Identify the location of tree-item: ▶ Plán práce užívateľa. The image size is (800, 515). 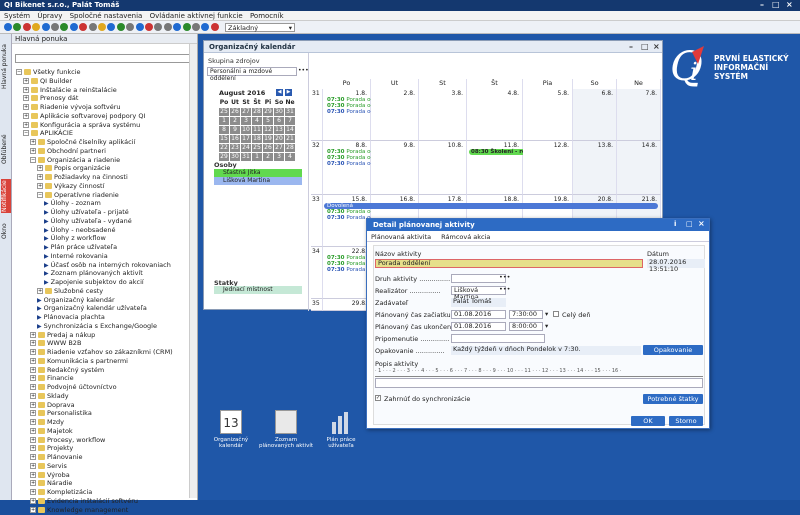
(80, 247).